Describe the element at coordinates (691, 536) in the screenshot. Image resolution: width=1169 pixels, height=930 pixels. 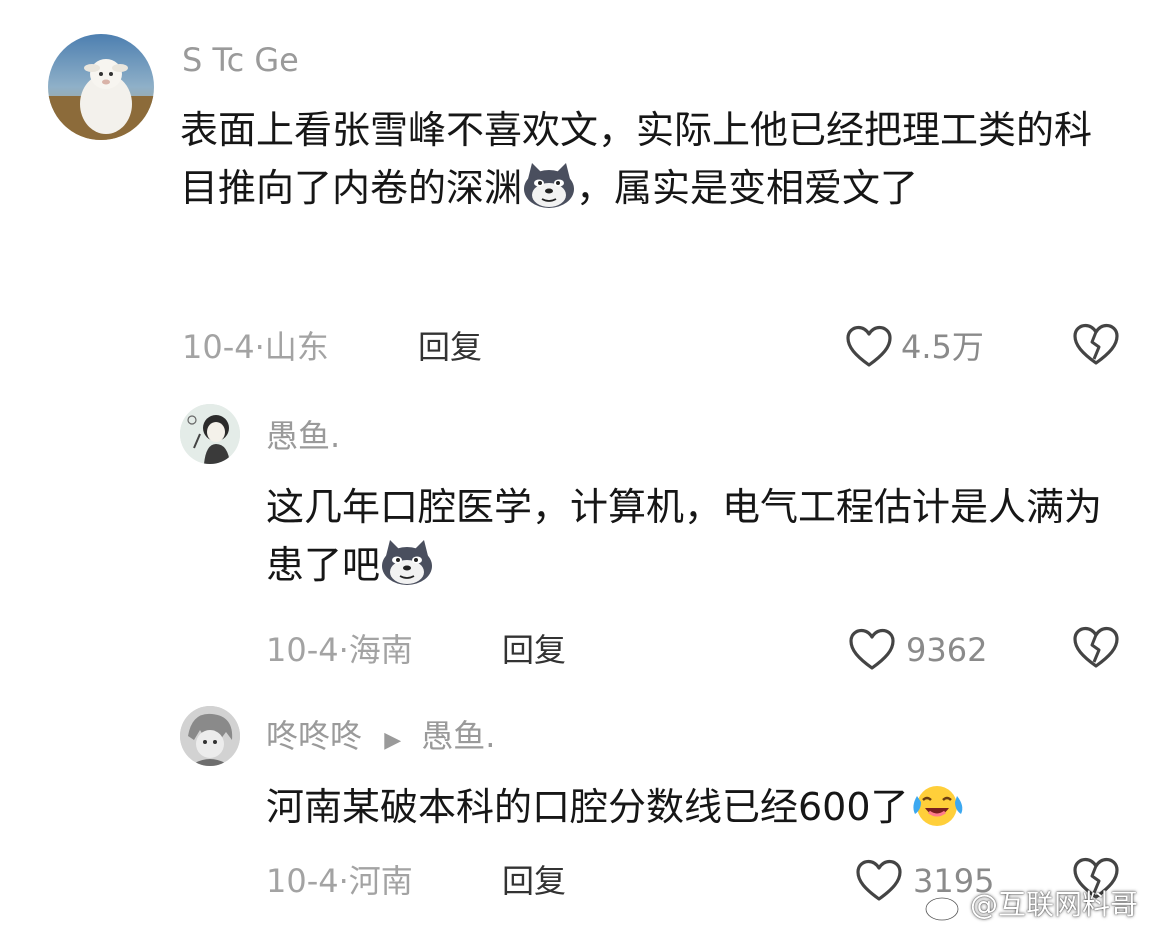
I see `comment-text: 这几年口腔医学，计算机，电气工程估计是人满为患了吧` at that location.